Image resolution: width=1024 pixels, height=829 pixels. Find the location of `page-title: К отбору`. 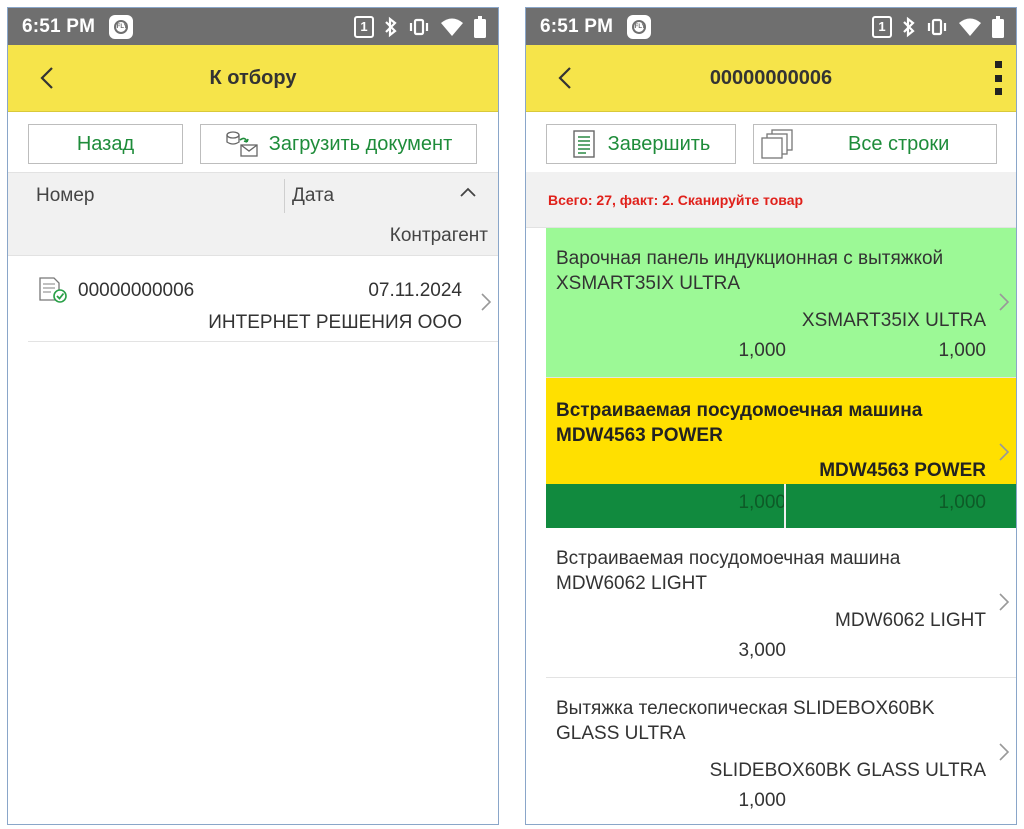

page-title: К отбору is located at coordinates (253, 77).